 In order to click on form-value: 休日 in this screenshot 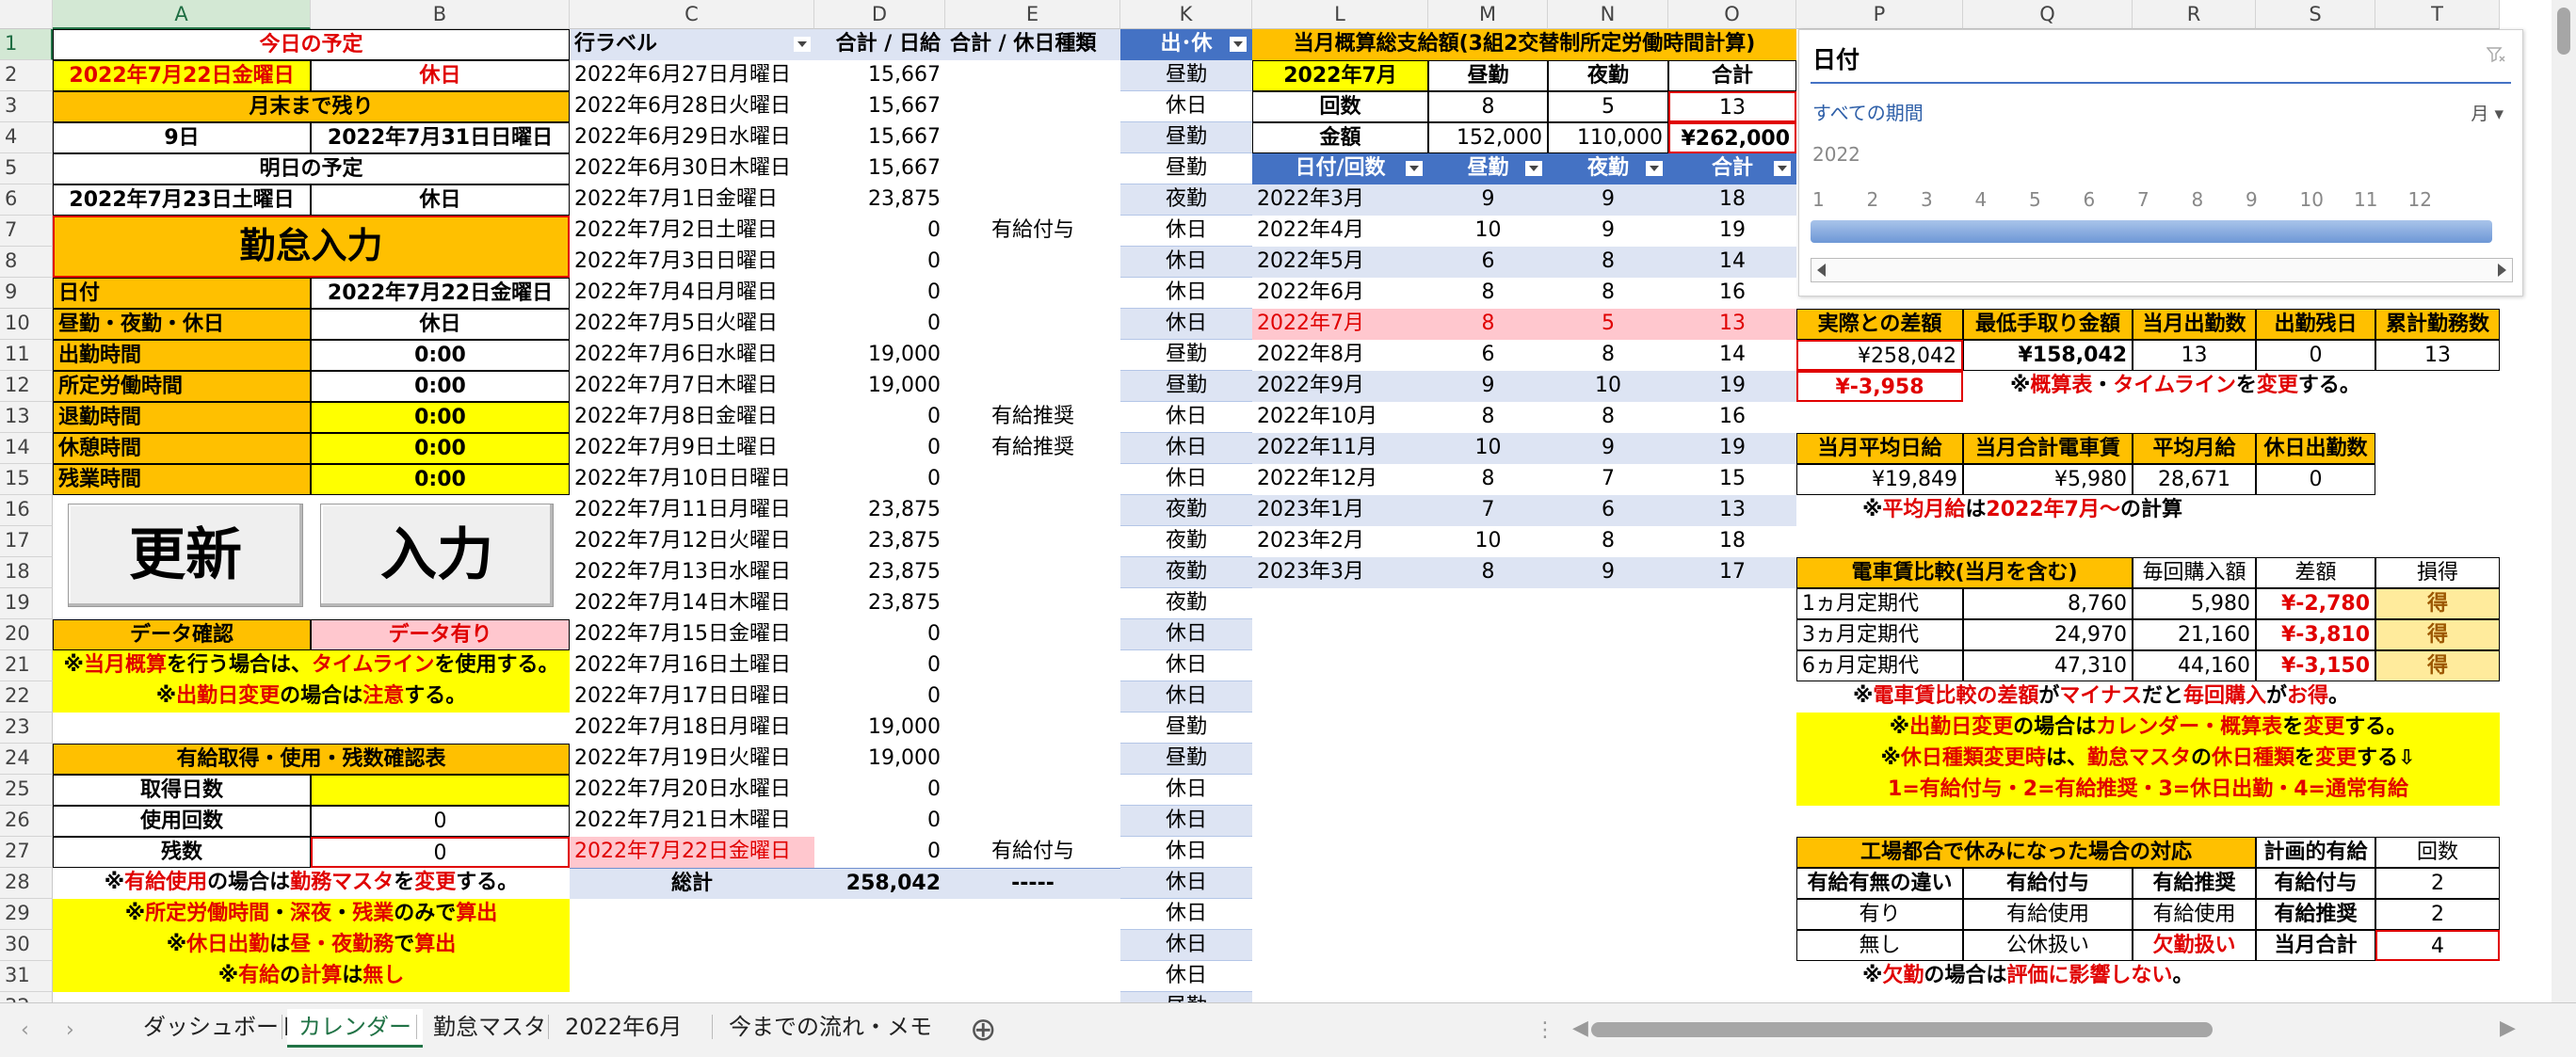, I will do `click(440, 324)`.